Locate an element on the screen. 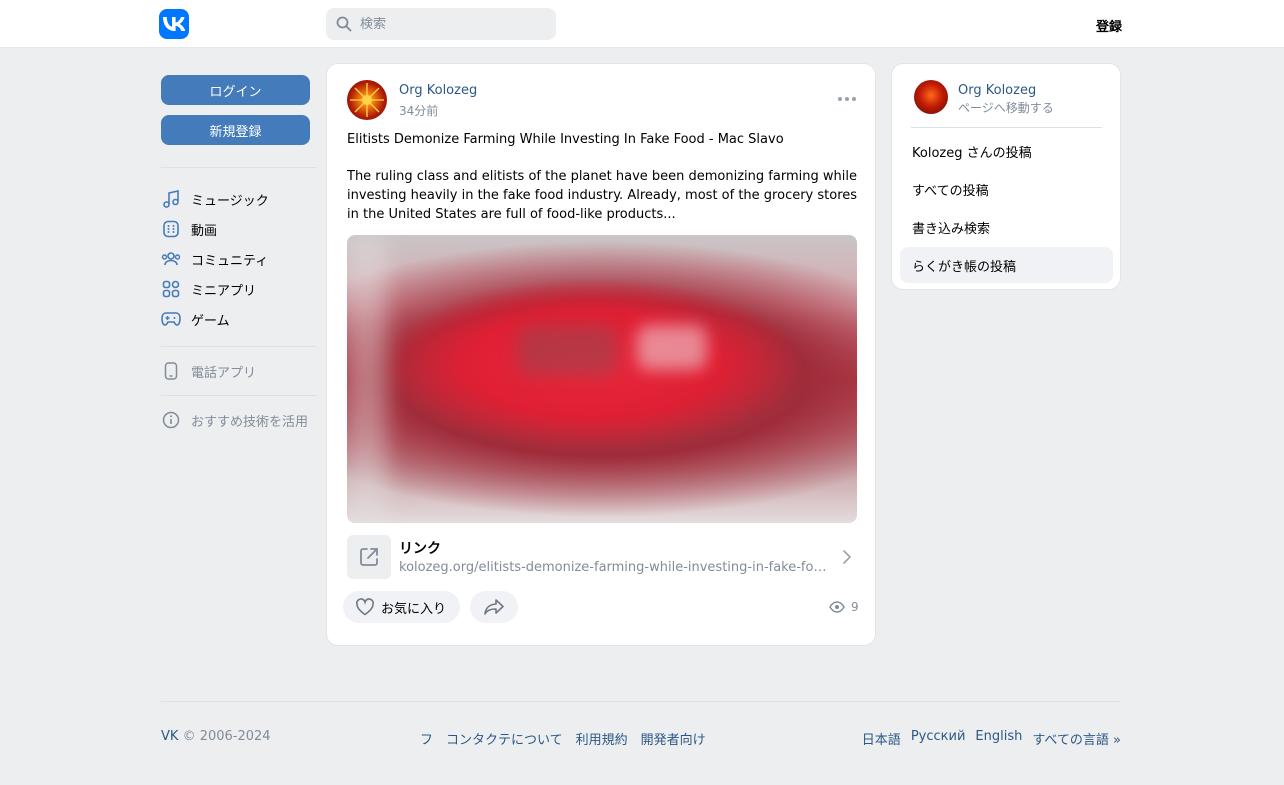 The width and height of the screenshot is (1284, 785). heart-icon is located at coordinates (365, 607).